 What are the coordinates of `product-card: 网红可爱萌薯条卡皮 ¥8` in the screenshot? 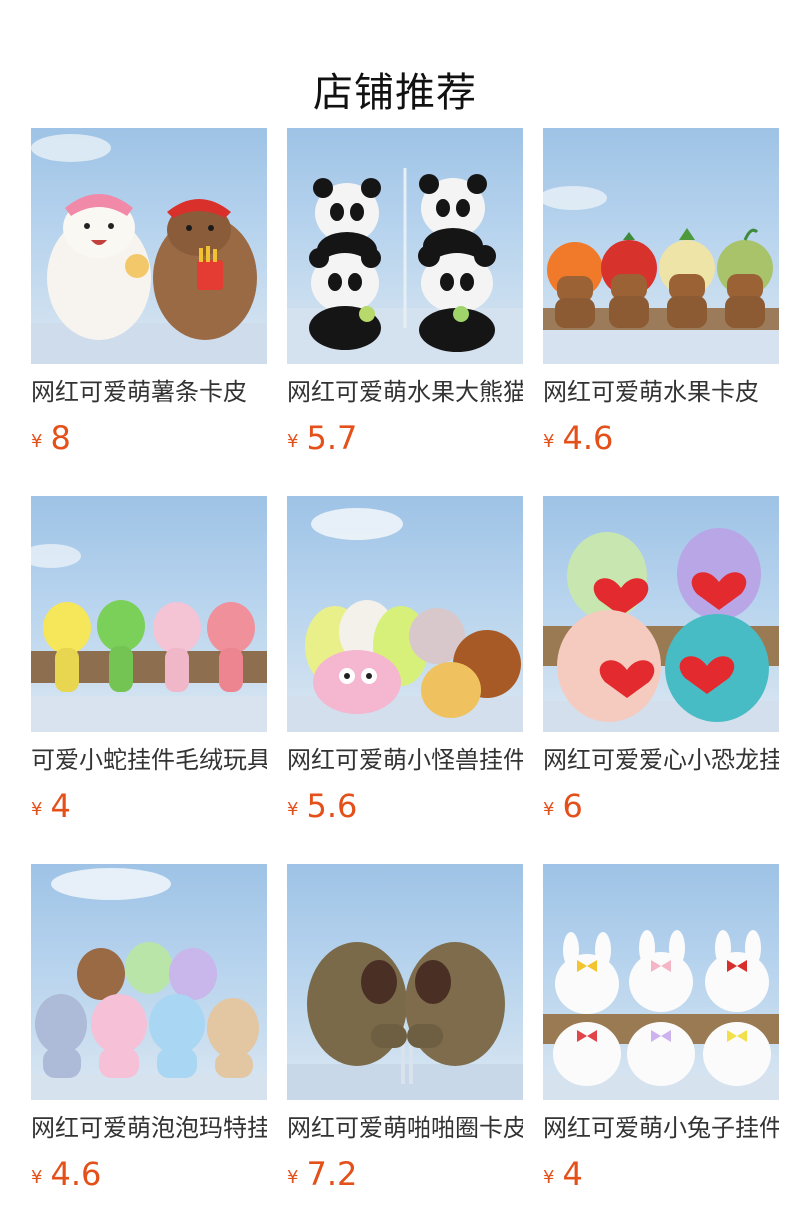 It's located at (149, 293).